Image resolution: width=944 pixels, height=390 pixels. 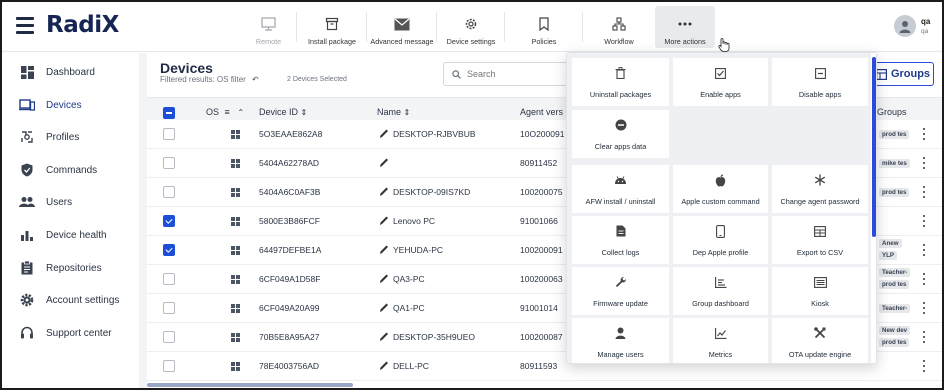 I want to click on device-id-cell: 78E4003756AD, so click(x=289, y=366).